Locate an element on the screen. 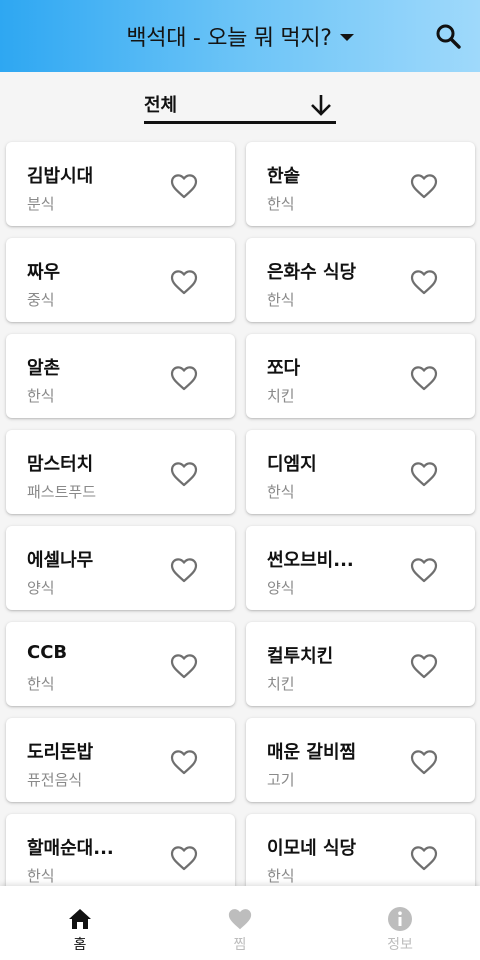 Image resolution: width=480 pixels, height=960 pixels. restaurant-name: 맘스터치 is located at coordinates (60, 464).